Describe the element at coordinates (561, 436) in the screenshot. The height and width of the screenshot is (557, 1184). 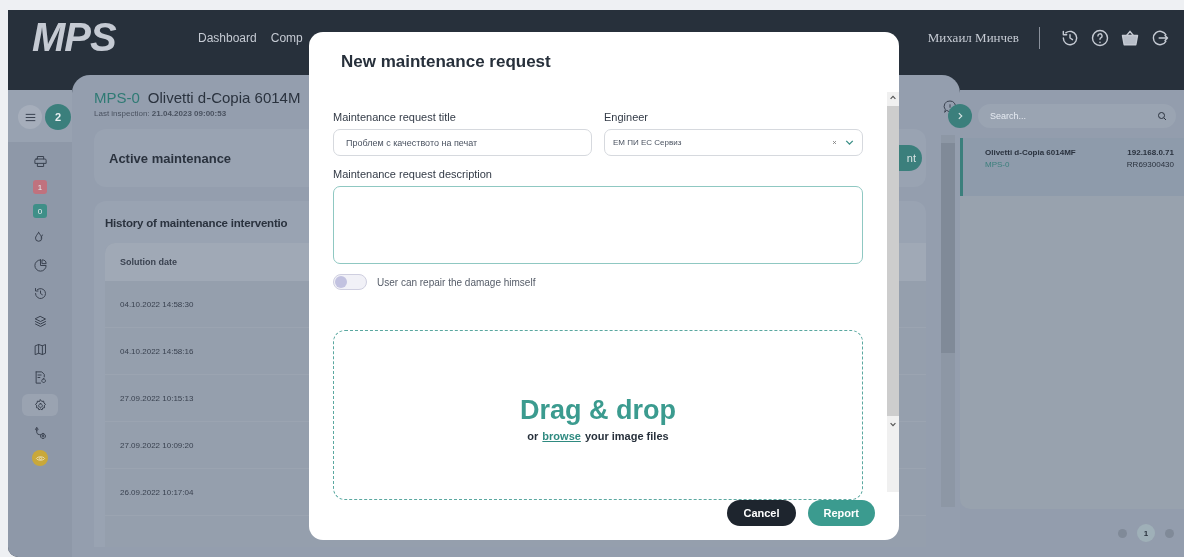
I see `browse-link: browse` at that location.